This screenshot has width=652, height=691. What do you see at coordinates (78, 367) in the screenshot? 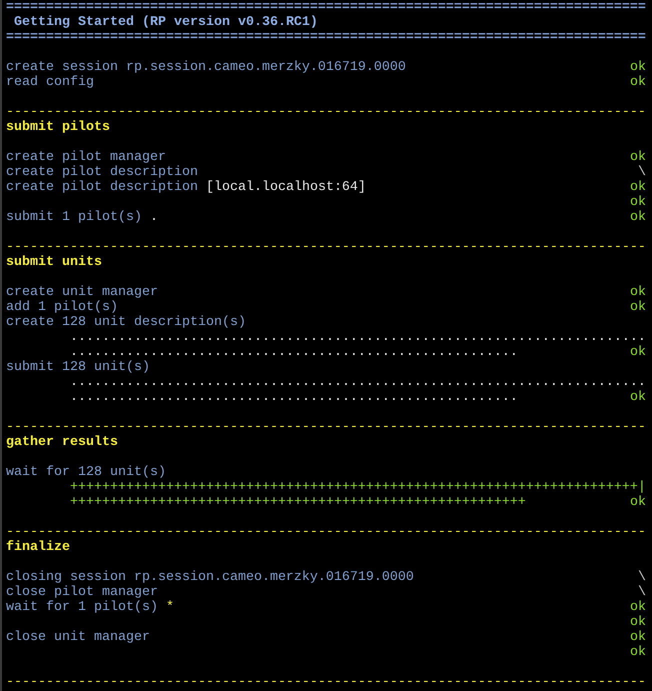
I see `log-text: submit 128 unit(s)` at bounding box center [78, 367].